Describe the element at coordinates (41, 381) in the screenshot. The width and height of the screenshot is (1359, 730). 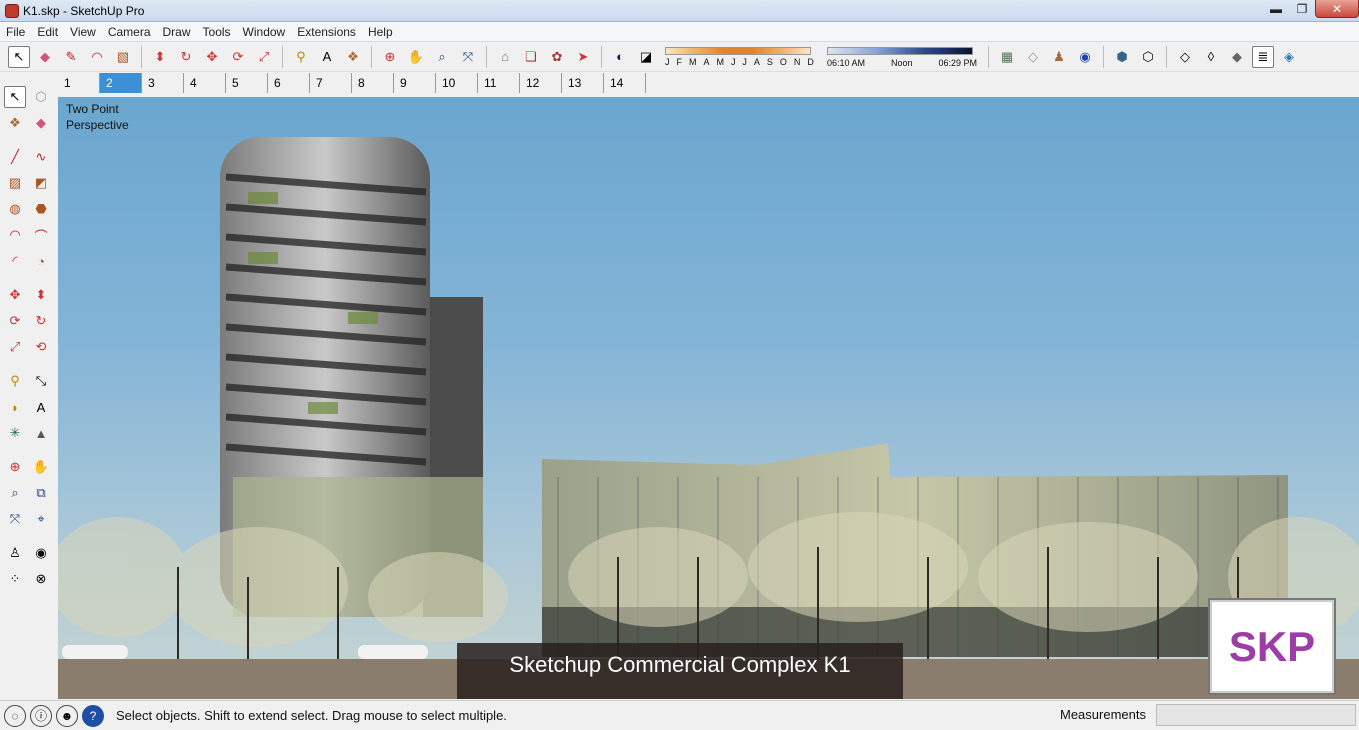
I see `dimension-icon: ⤡` at that location.